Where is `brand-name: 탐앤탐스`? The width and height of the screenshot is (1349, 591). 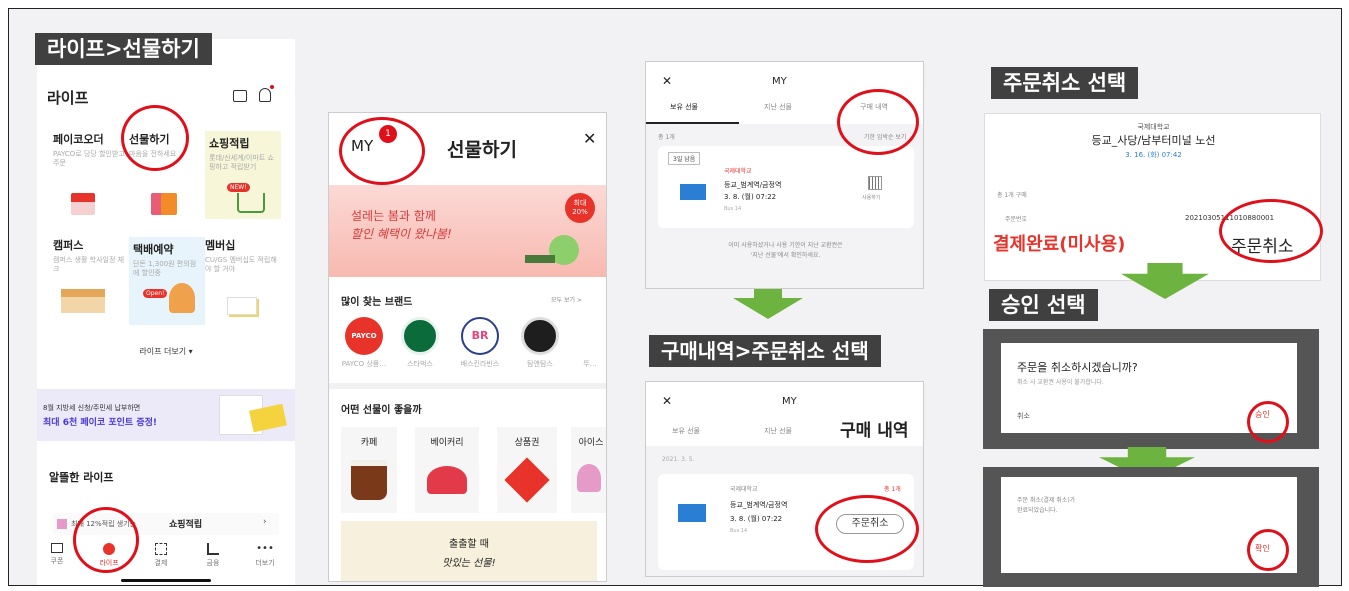 brand-name: 탐앤탐스 is located at coordinates (540, 364).